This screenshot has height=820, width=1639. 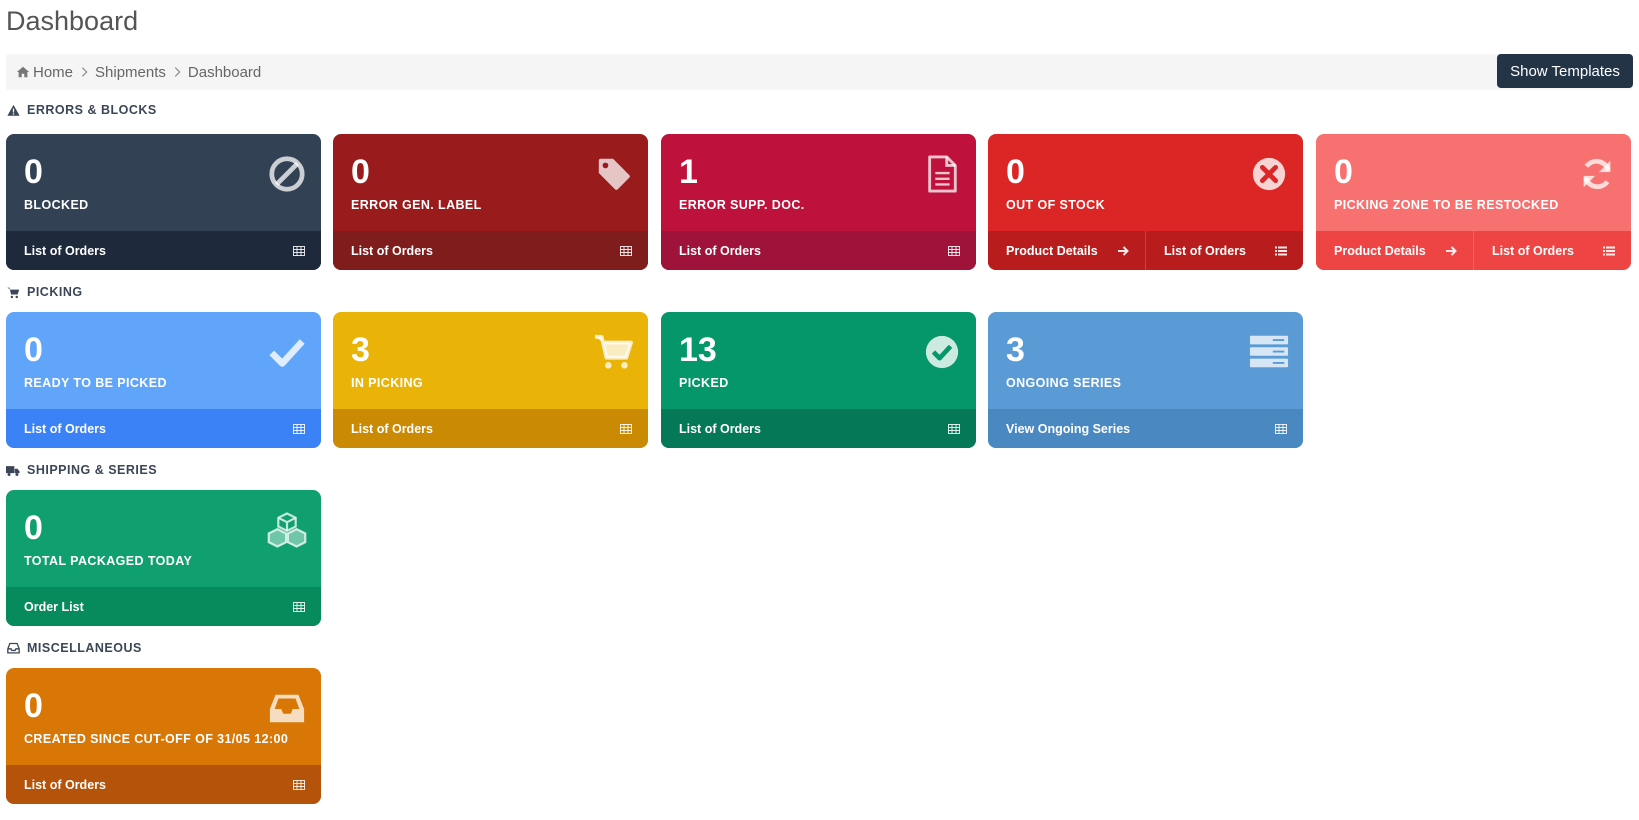 I want to click on show-templates-button: Show Templates, so click(x=1565, y=71).